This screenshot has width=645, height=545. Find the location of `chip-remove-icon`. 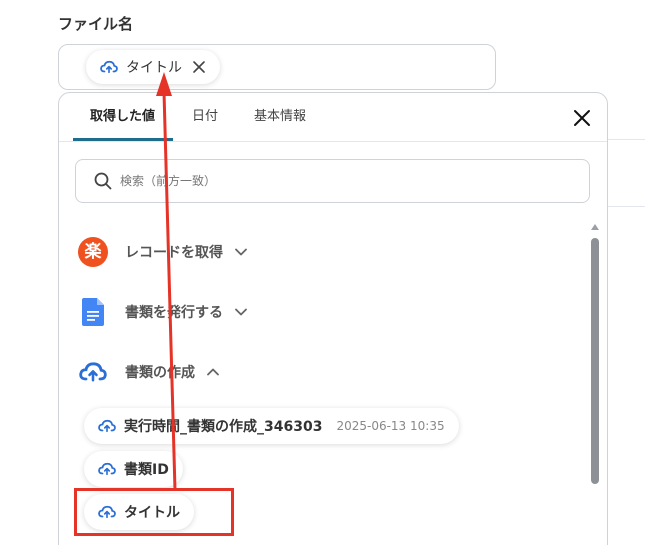

chip-remove-icon is located at coordinates (199, 67).